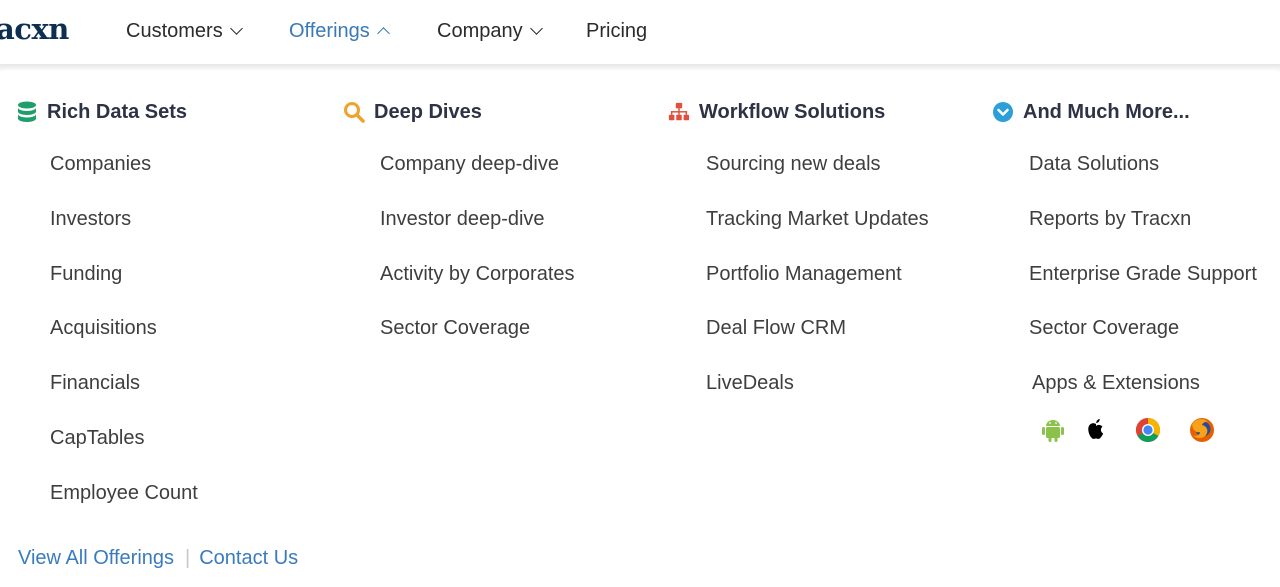 The height and width of the screenshot is (587, 1280). I want to click on nav-pricing: Pricing, so click(616, 31).